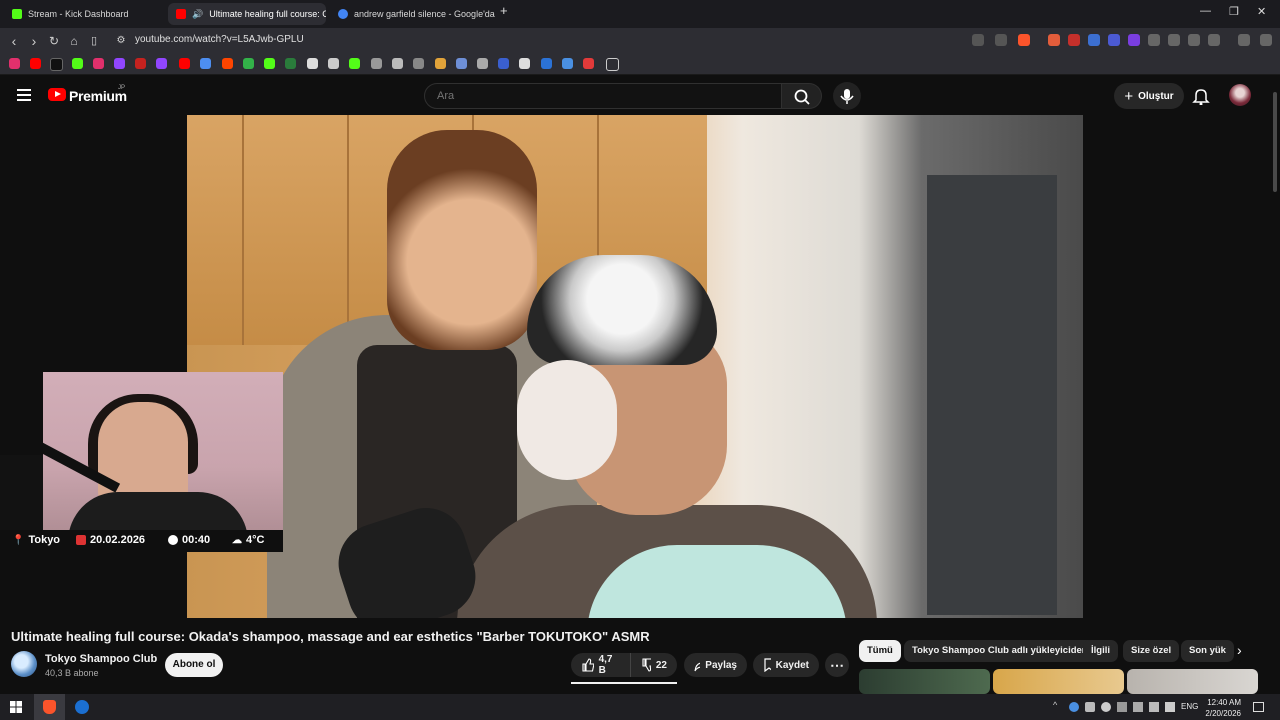  What do you see at coordinates (1090, 707) in the screenshot?
I see `tray-discord-icon` at bounding box center [1090, 707].